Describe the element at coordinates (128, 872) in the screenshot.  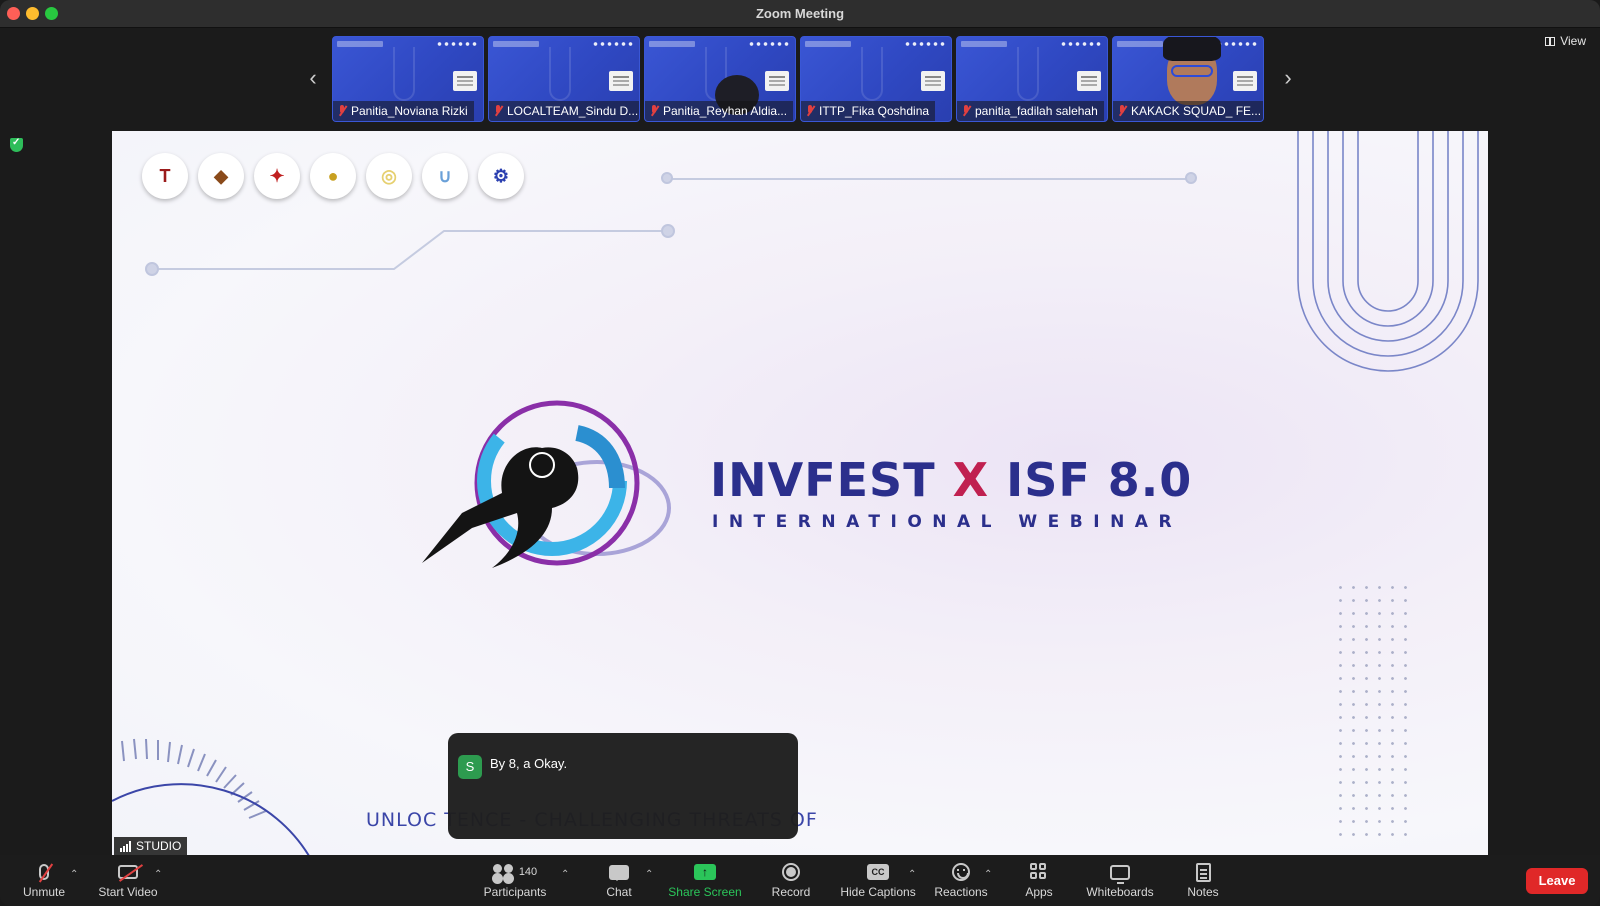
I see `video-off-icon` at that location.